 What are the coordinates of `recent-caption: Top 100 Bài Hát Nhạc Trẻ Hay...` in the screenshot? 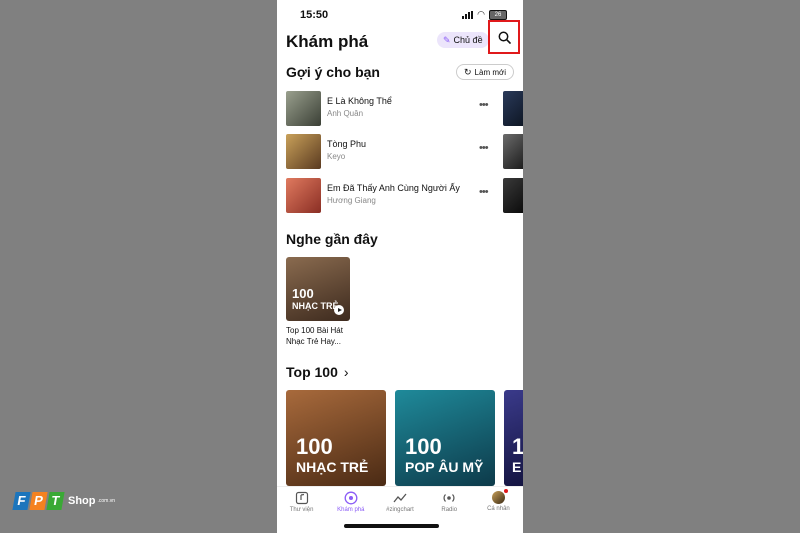 It's located at (314, 336).